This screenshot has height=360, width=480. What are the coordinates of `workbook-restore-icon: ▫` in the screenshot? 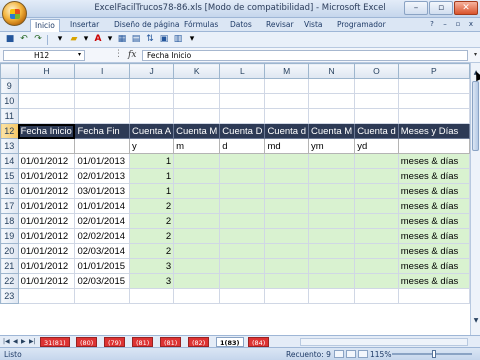 It's located at (458, 24).